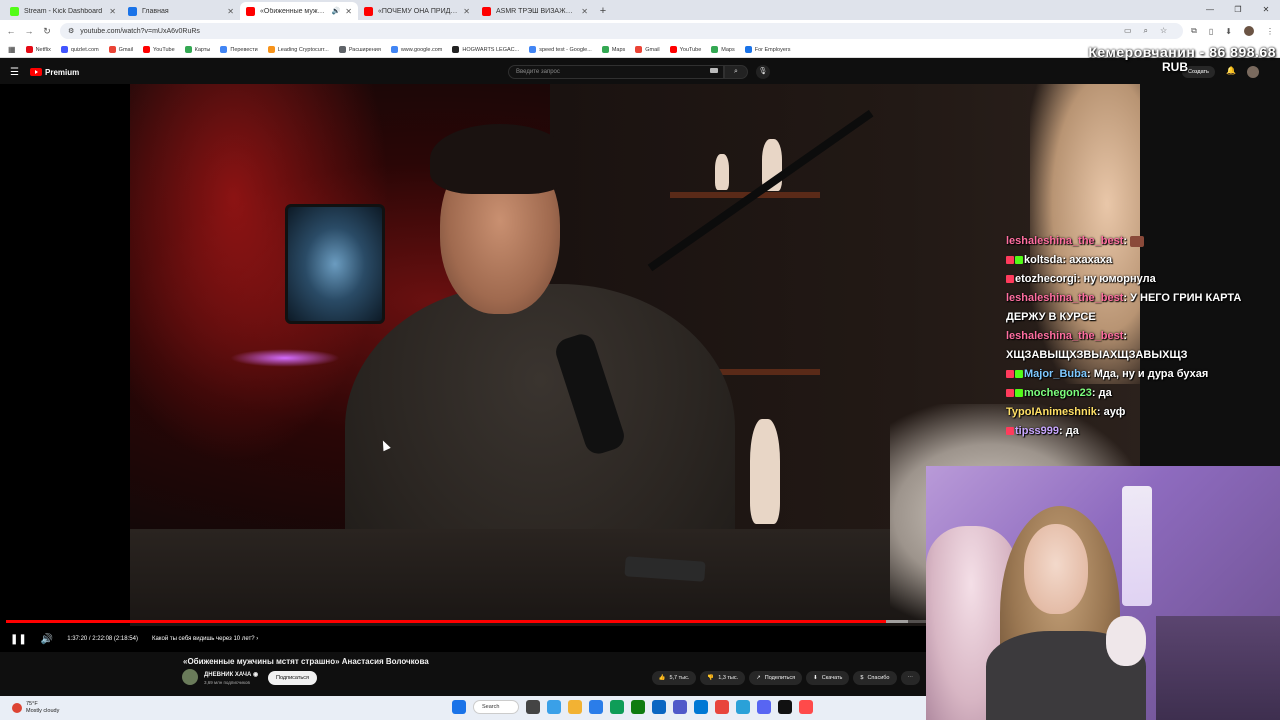 The width and height of the screenshot is (1280, 720). What do you see at coordinates (292, 678) in the screenshot?
I see `subscribe-button: Подписаться` at bounding box center [292, 678].